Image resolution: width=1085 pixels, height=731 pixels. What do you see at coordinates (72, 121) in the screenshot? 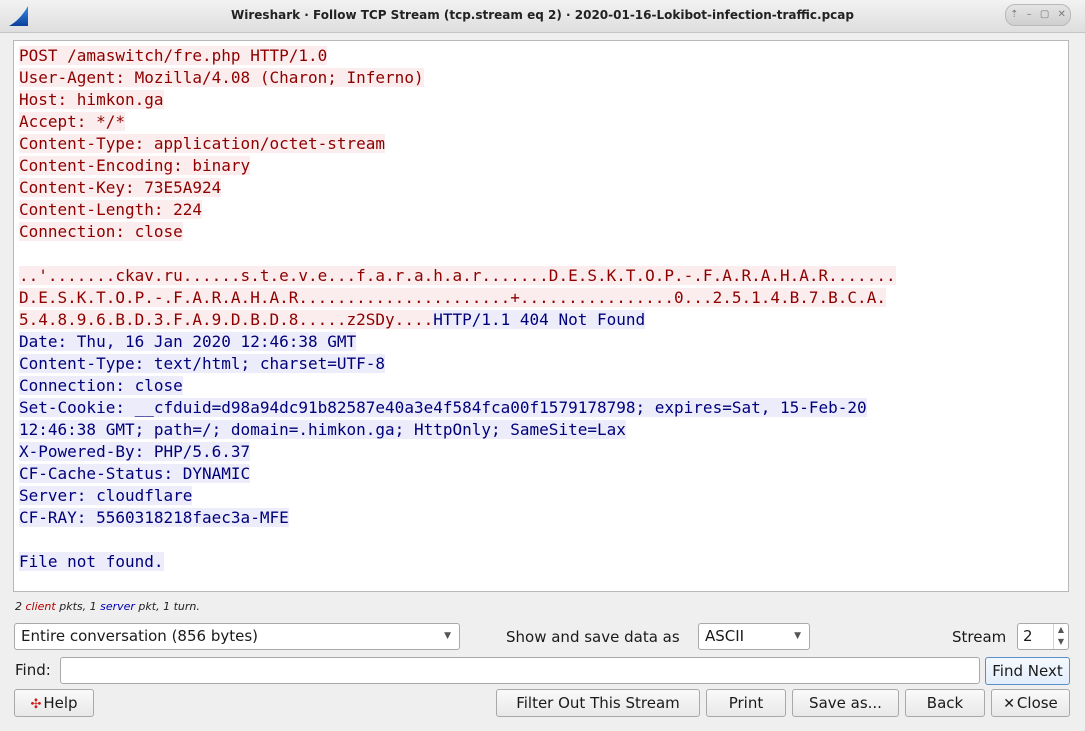
I see `client-text: Accept: */*` at bounding box center [72, 121].